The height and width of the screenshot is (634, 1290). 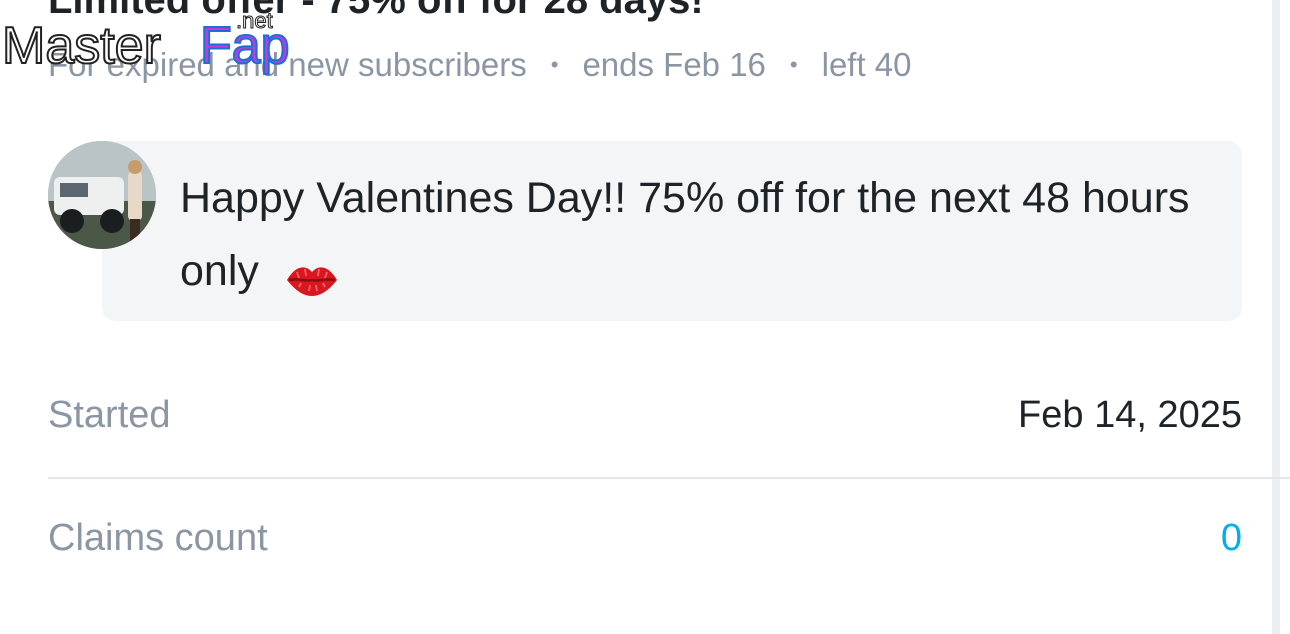 I want to click on started-row: Started Feb 14, 2025, so click(x=645, y=415).